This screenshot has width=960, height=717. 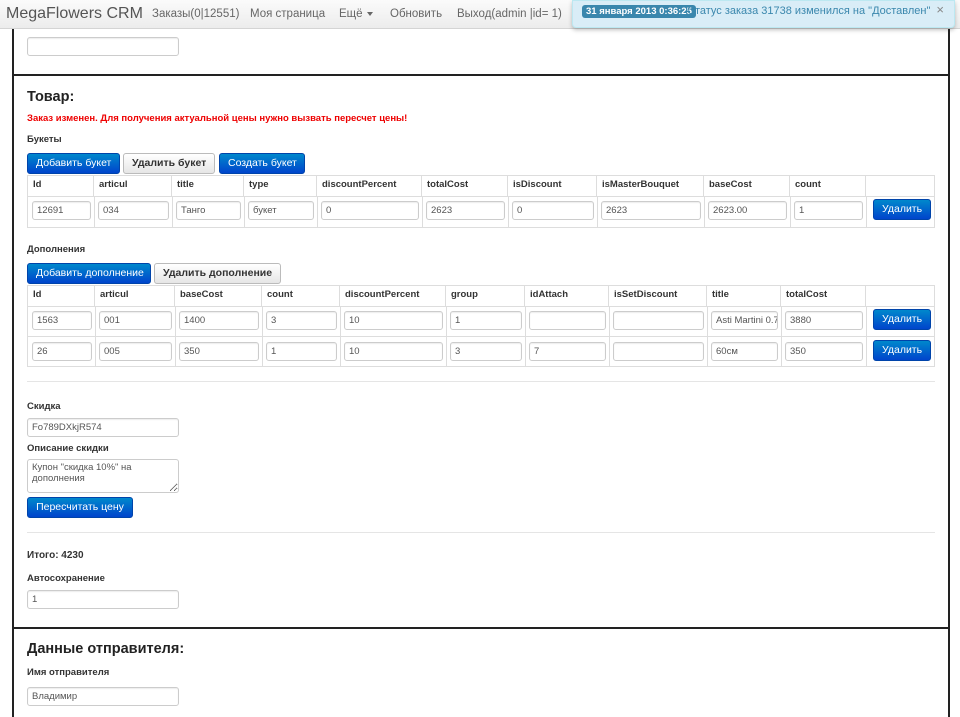 I want to click on bouquet-type-input: букет, so click(x=281, y=210).